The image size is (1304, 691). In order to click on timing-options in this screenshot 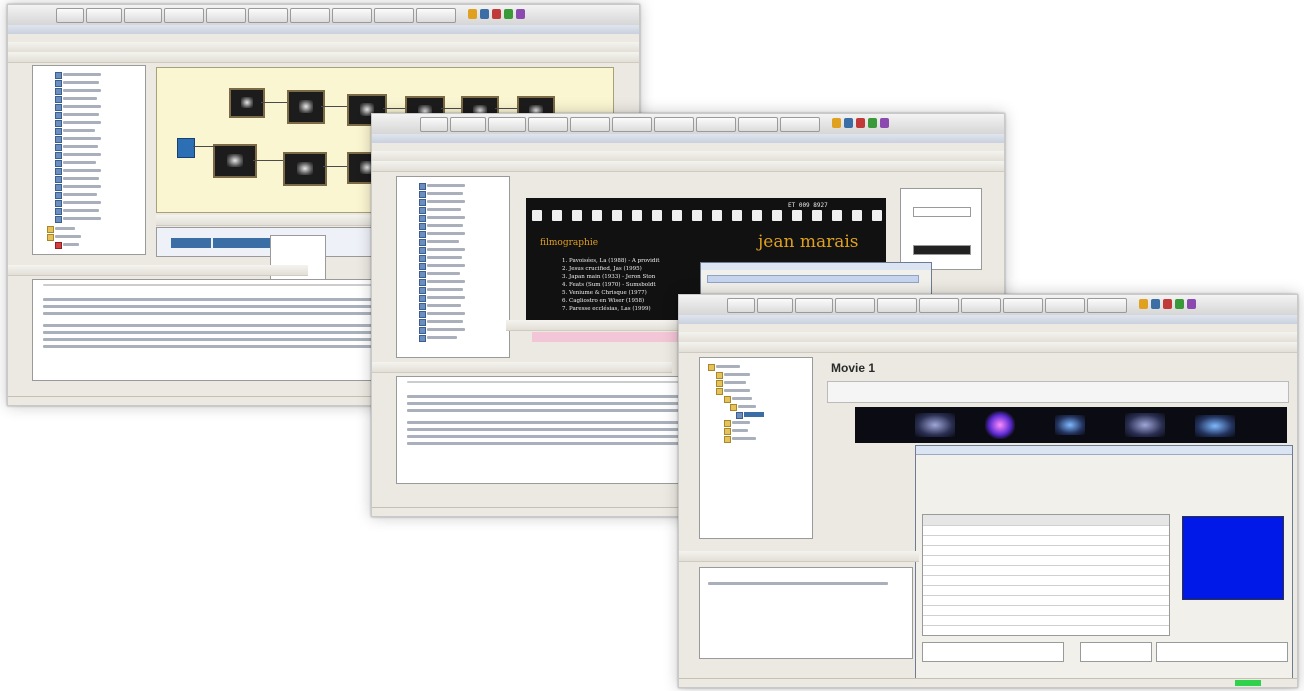, I will do `click(1222, 652)`.